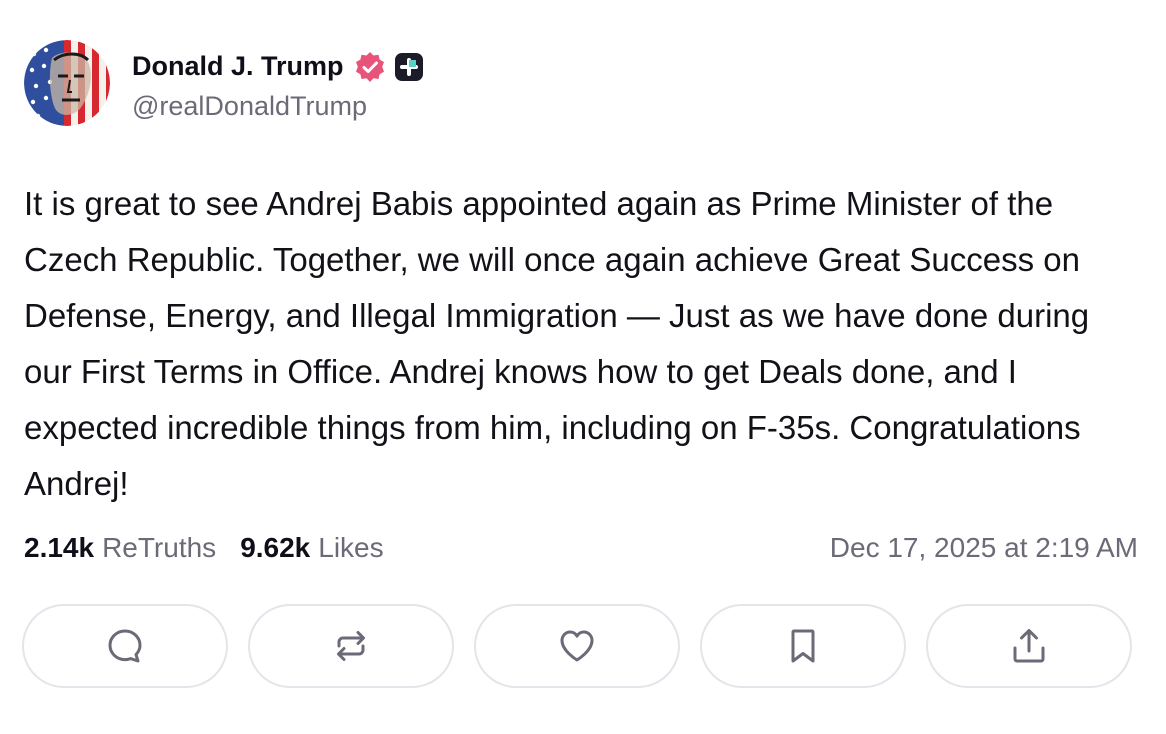  Describe the element at coordinates (159, 548) in the screenshot. I see `retruths-label: ReTruths` at that location.